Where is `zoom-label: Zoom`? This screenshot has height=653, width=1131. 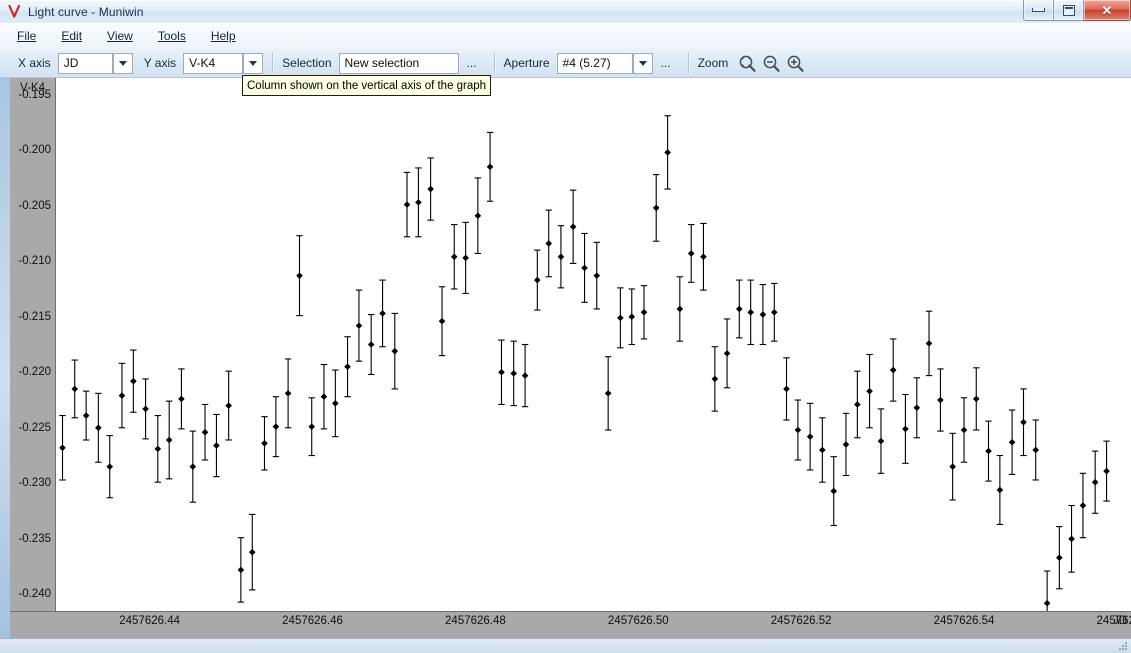
zoom-label: Zoom is located at coordinates (713, 63).